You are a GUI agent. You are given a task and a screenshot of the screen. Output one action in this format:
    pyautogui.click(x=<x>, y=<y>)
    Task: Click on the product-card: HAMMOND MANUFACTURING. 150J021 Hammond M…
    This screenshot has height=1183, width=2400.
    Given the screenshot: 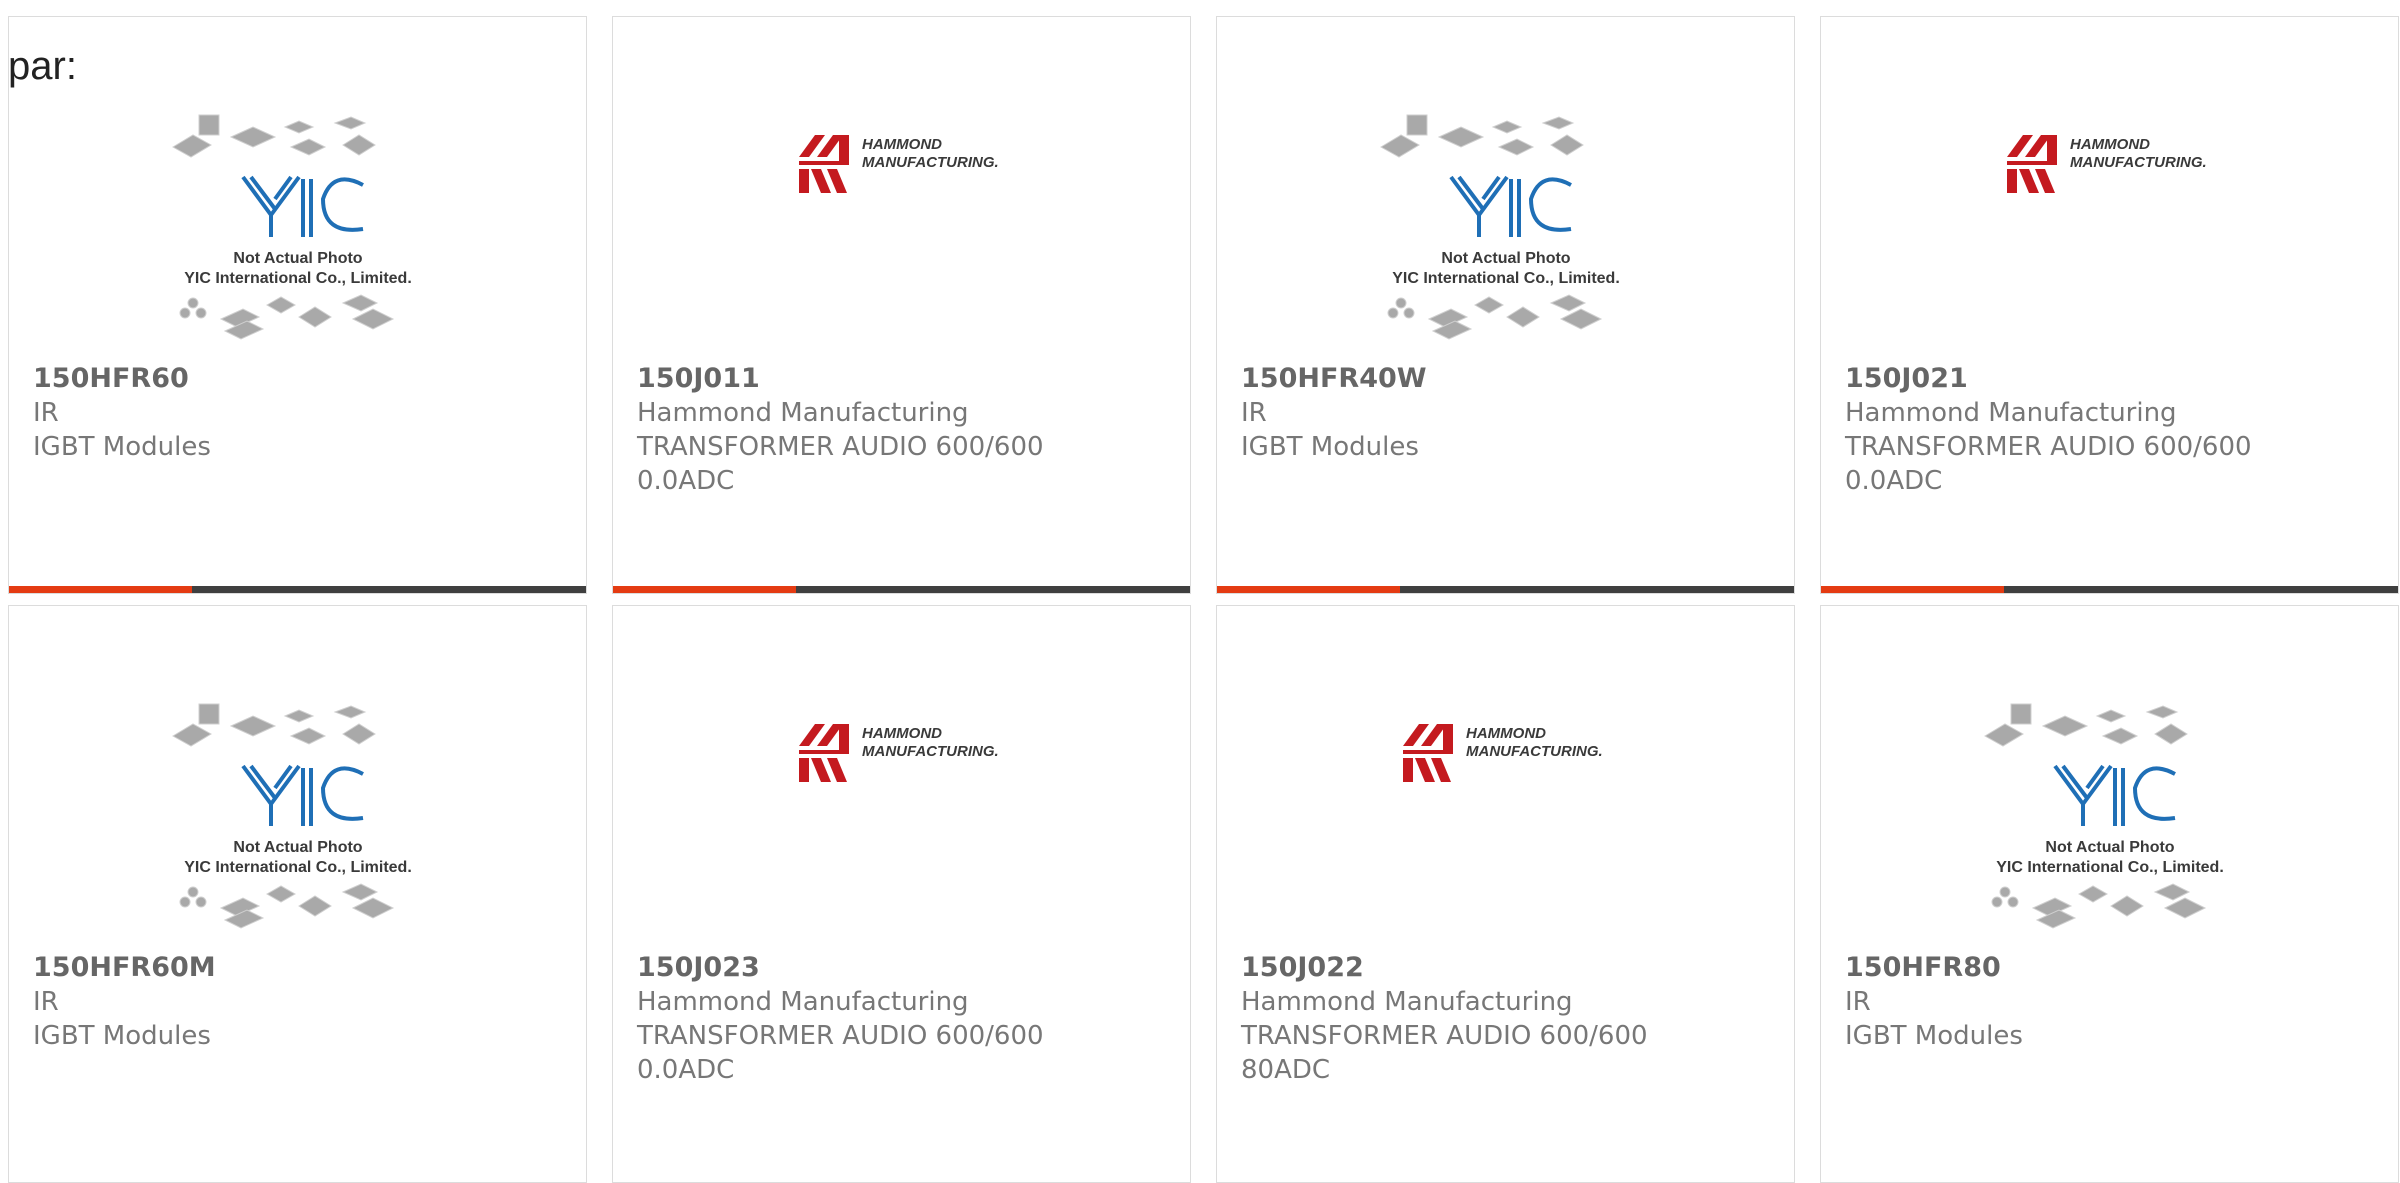 What is the action you would take?
    pyautogui.click(x=2109, y=305)
    